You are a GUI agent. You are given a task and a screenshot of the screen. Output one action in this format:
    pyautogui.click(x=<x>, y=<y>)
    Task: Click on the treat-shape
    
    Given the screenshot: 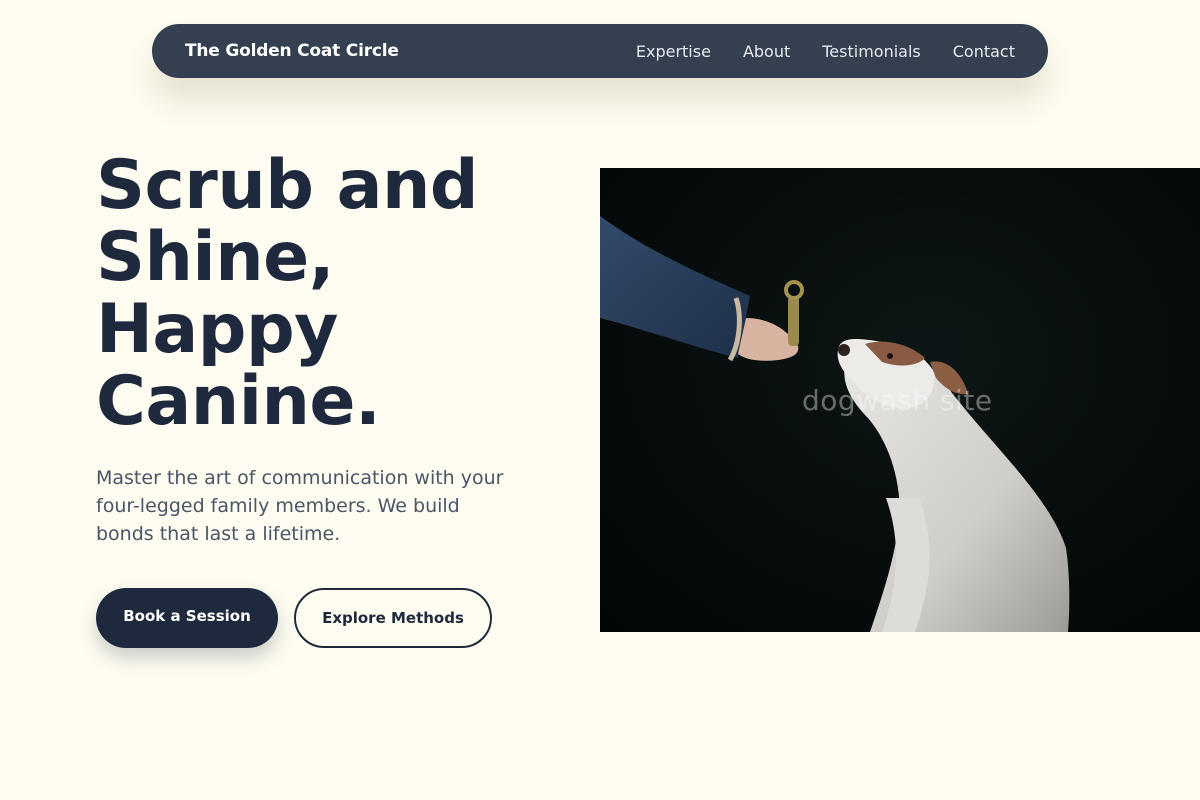 What is the action you would take?
    pyautogui.click(x=793, y=321)
    